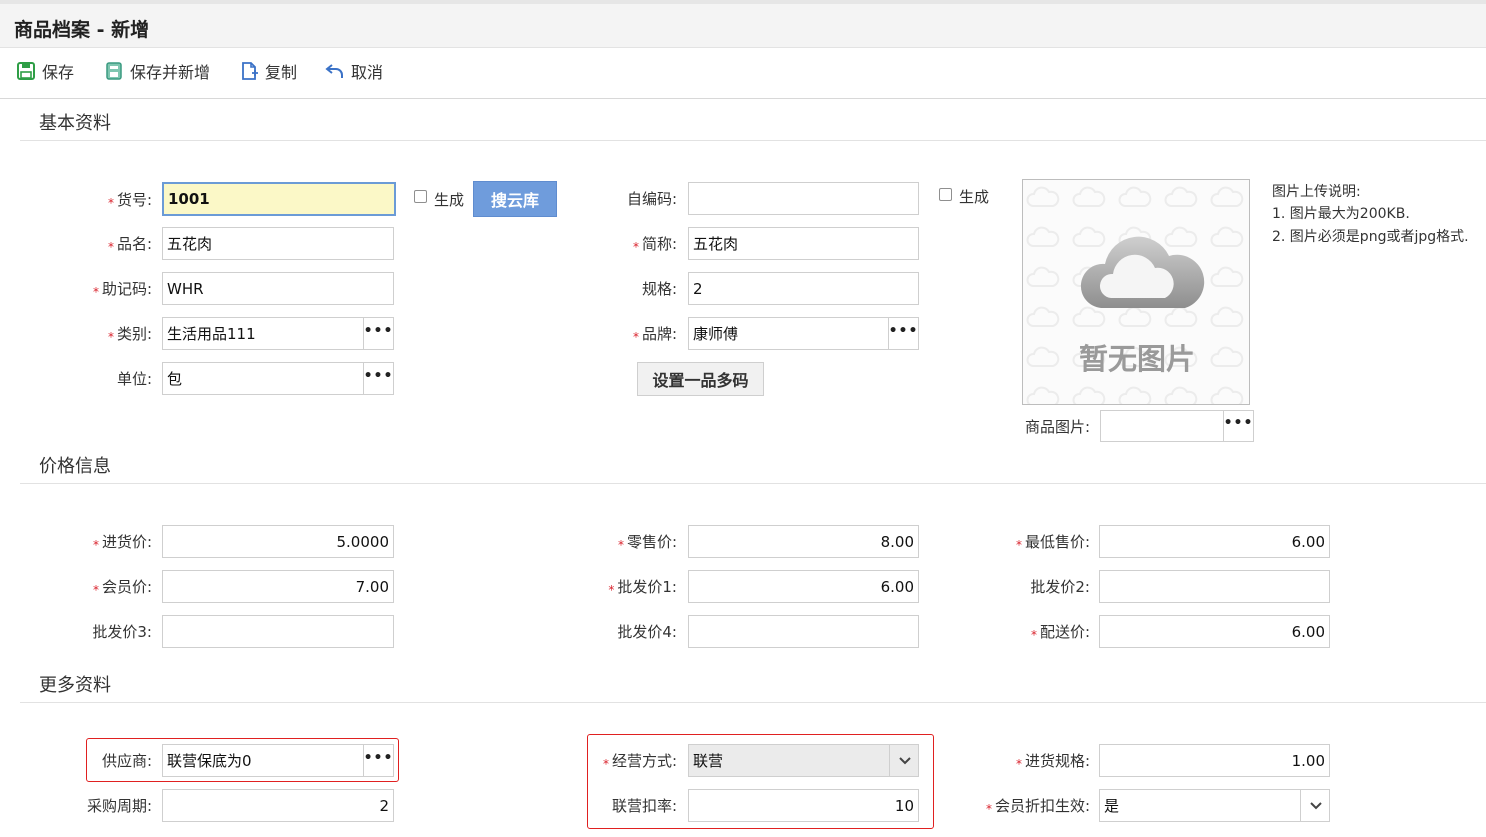 The height and width of the screenshot is (837, 1486). I want to click on wholesale1-input: 6.00, so click(803, 586).